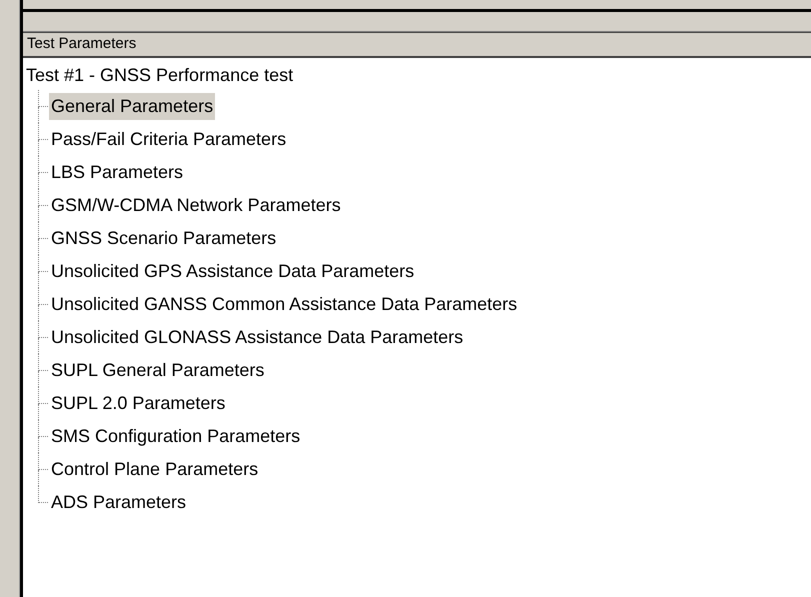  What do you see at coordinates (196, 205) in the screenshot?
I see `tree-item: GSM/W-CDMA Network Parameters` at bounding box center [196, 205].